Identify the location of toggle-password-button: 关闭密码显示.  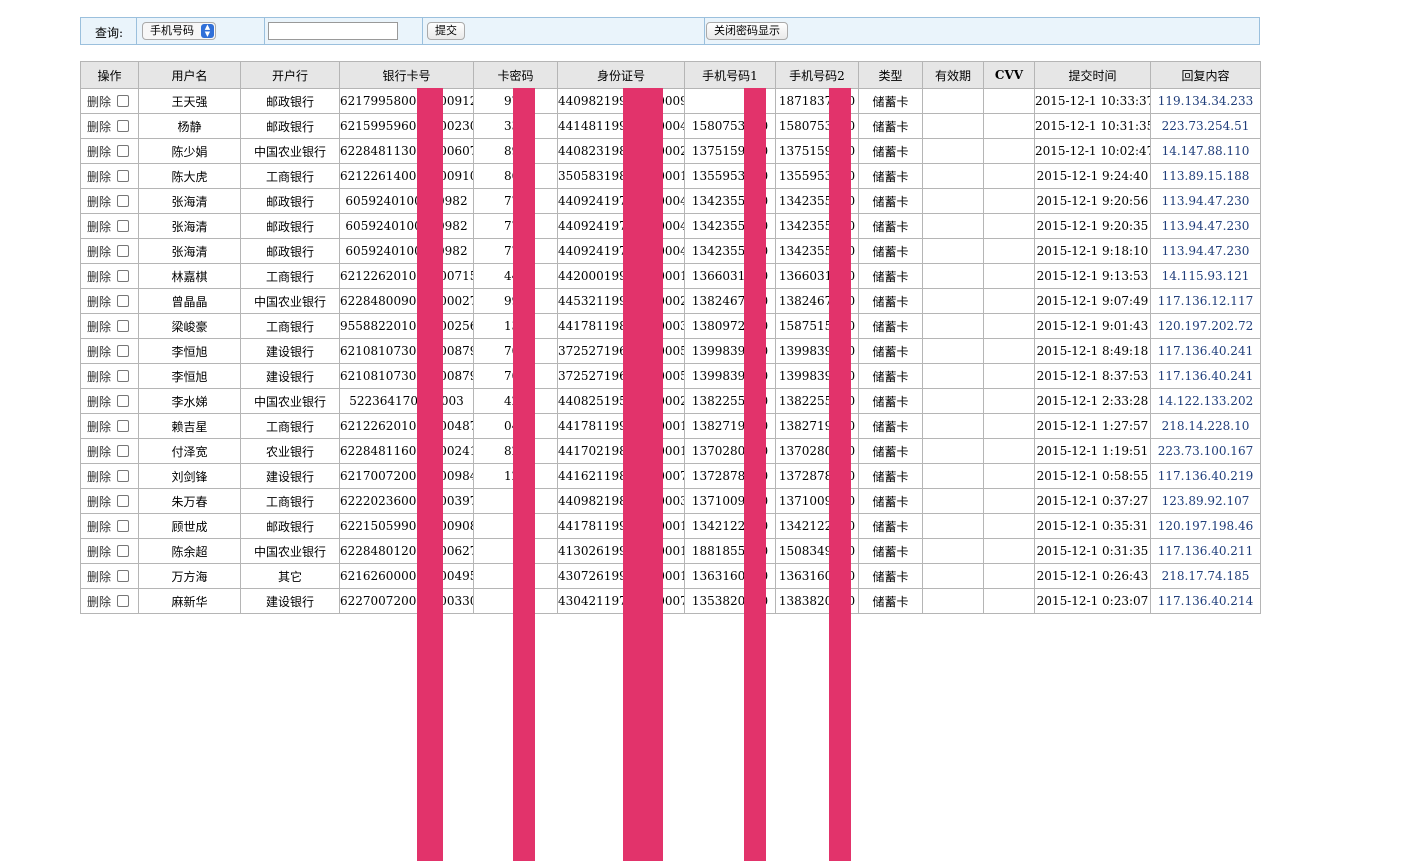
(747, 31).